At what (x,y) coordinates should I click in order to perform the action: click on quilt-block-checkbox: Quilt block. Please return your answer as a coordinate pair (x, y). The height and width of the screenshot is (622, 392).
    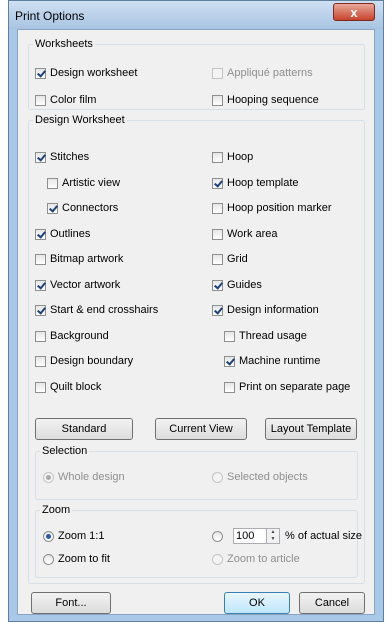
    Looking at the image, I should click on (68, 387).